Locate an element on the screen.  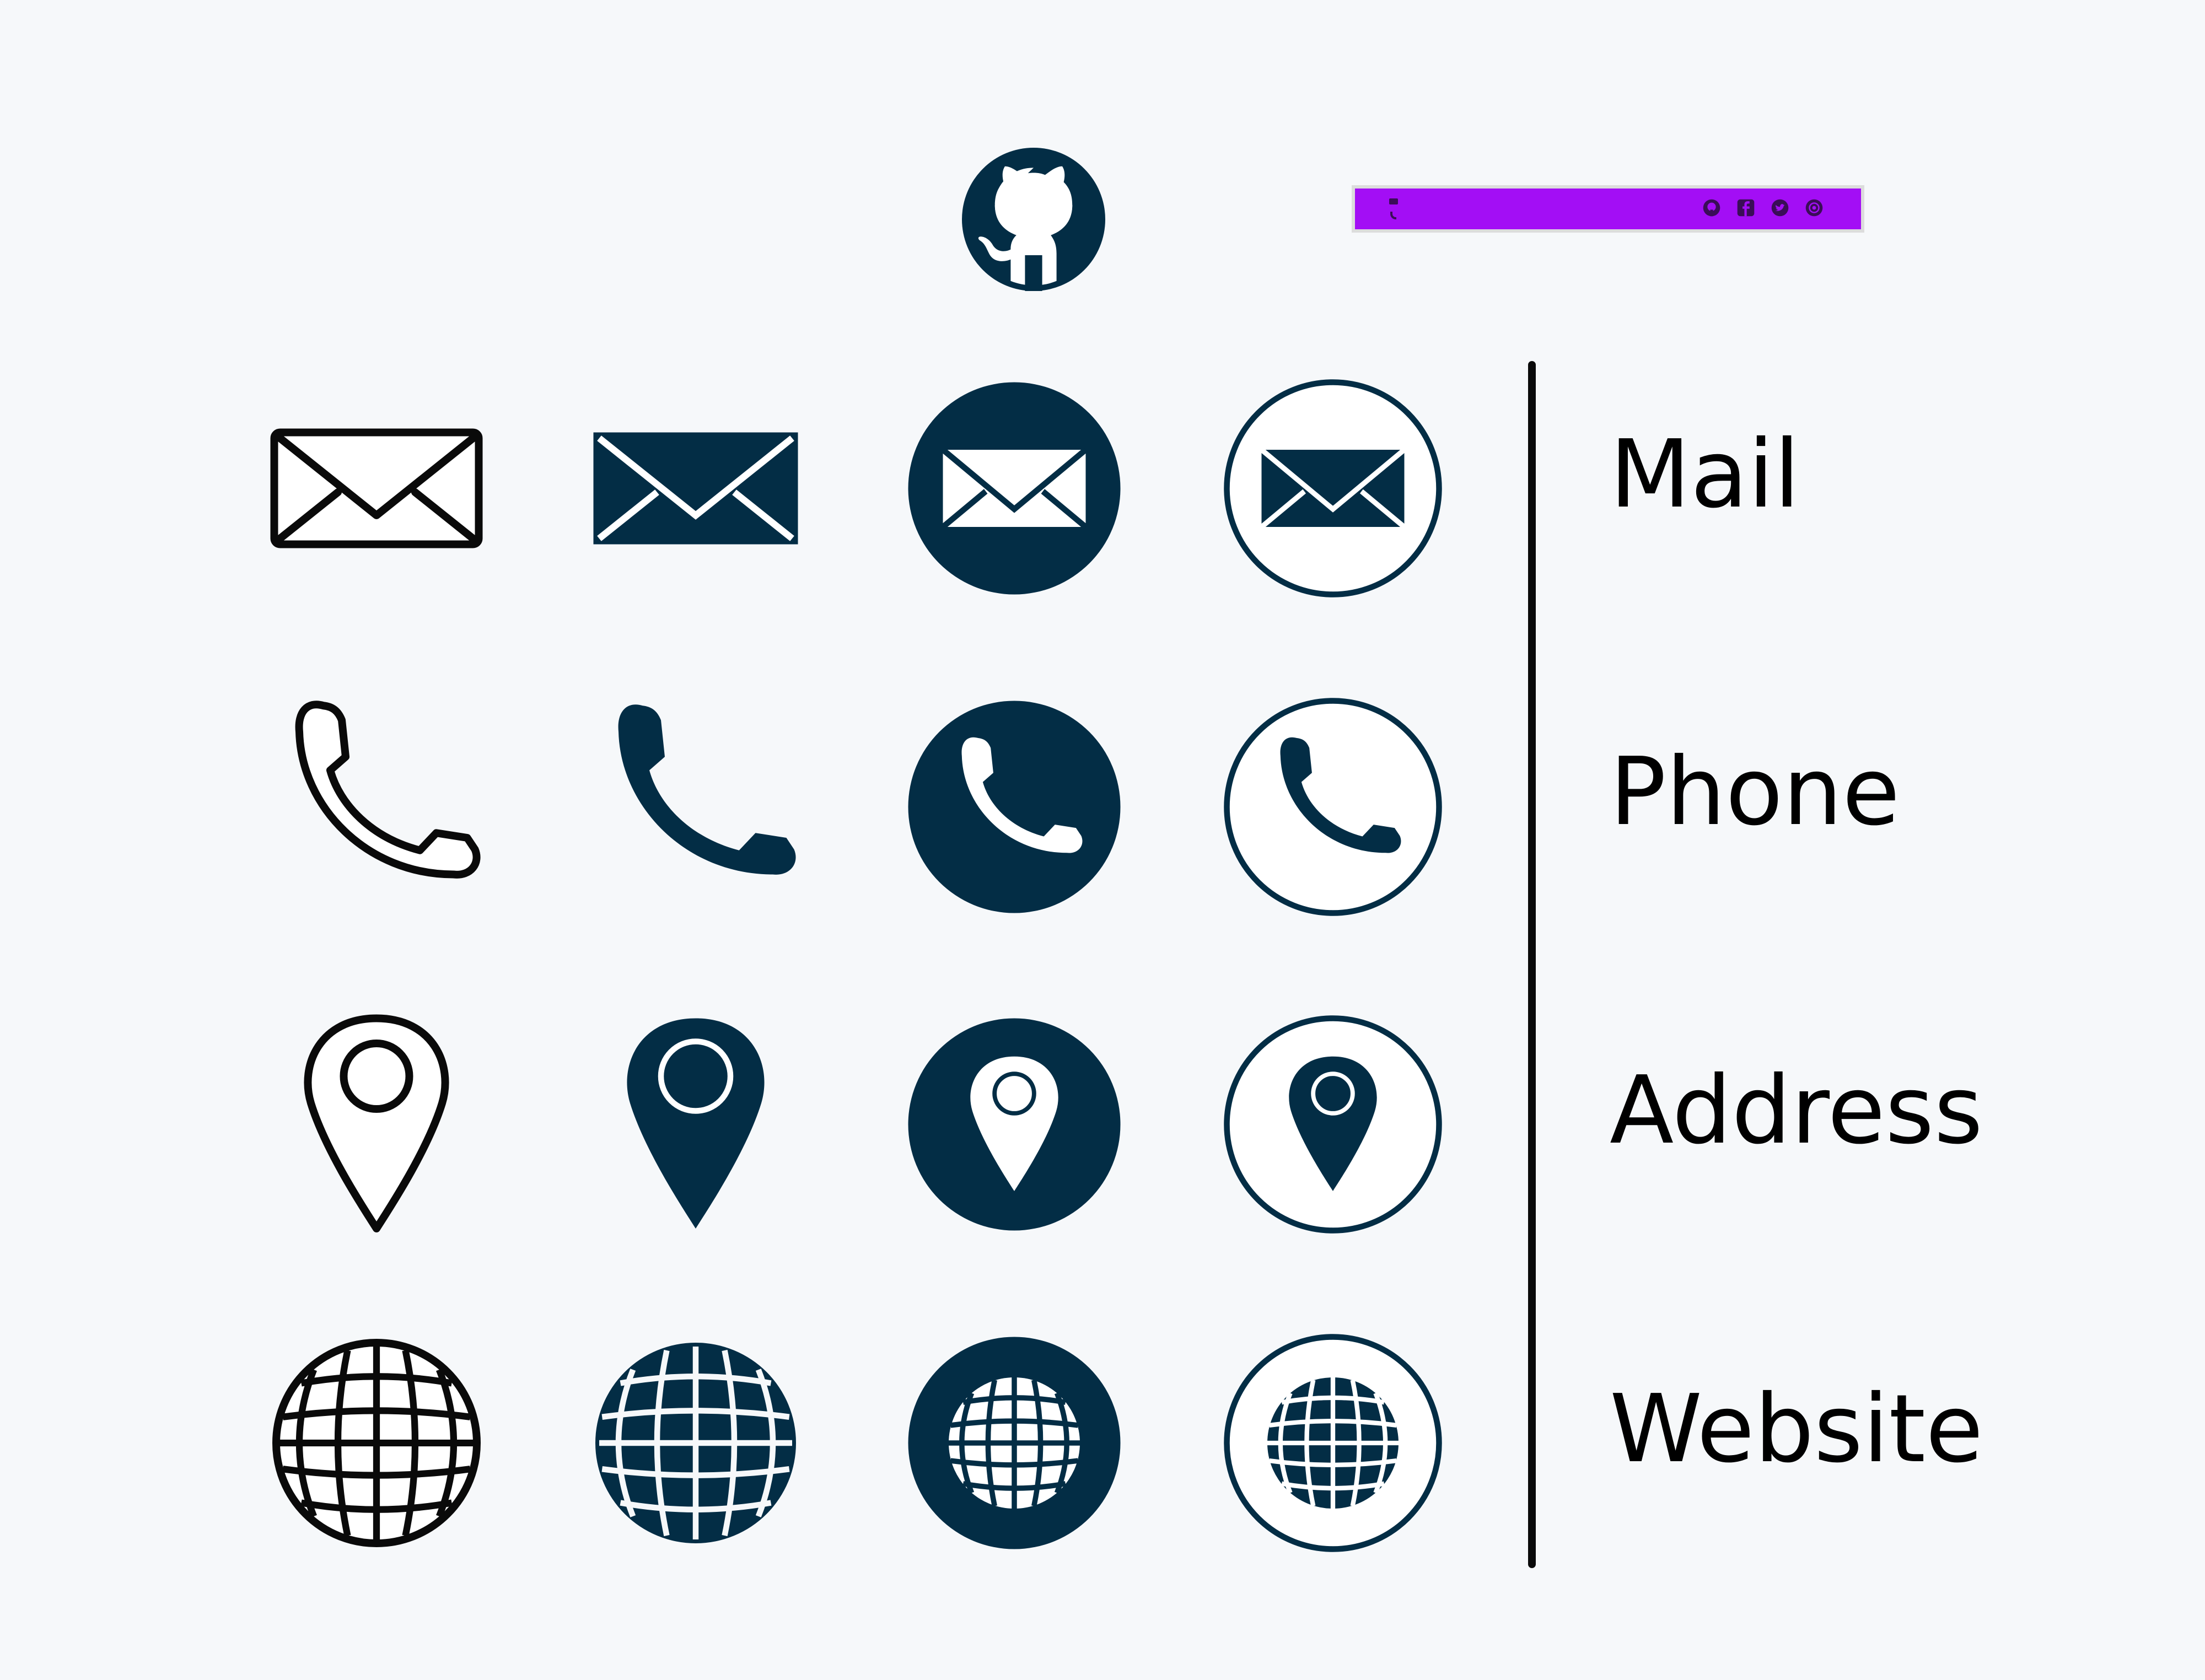
whatsapp-icon is located at coordinates (1814, 207).